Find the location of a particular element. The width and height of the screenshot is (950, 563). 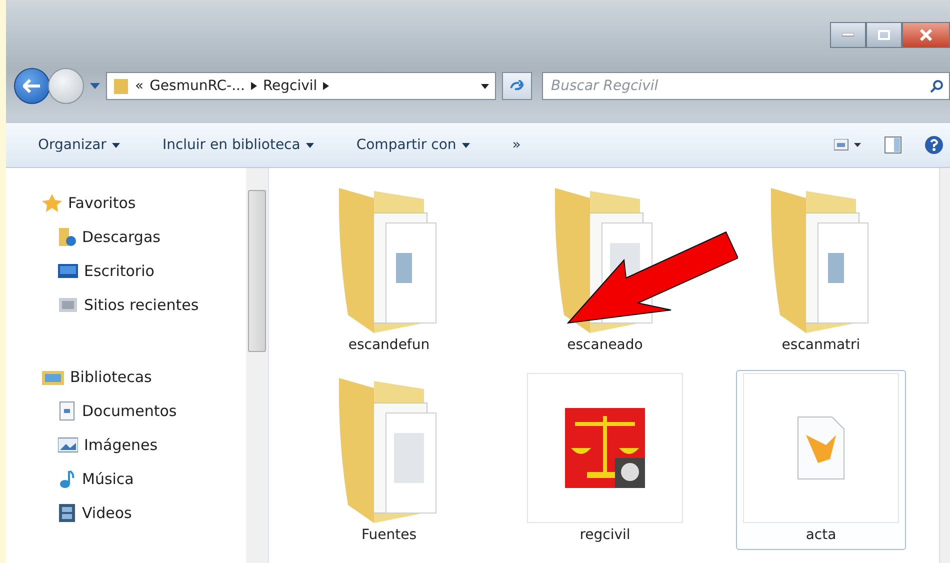

maximize-icon is located at coordinates (884, 35).